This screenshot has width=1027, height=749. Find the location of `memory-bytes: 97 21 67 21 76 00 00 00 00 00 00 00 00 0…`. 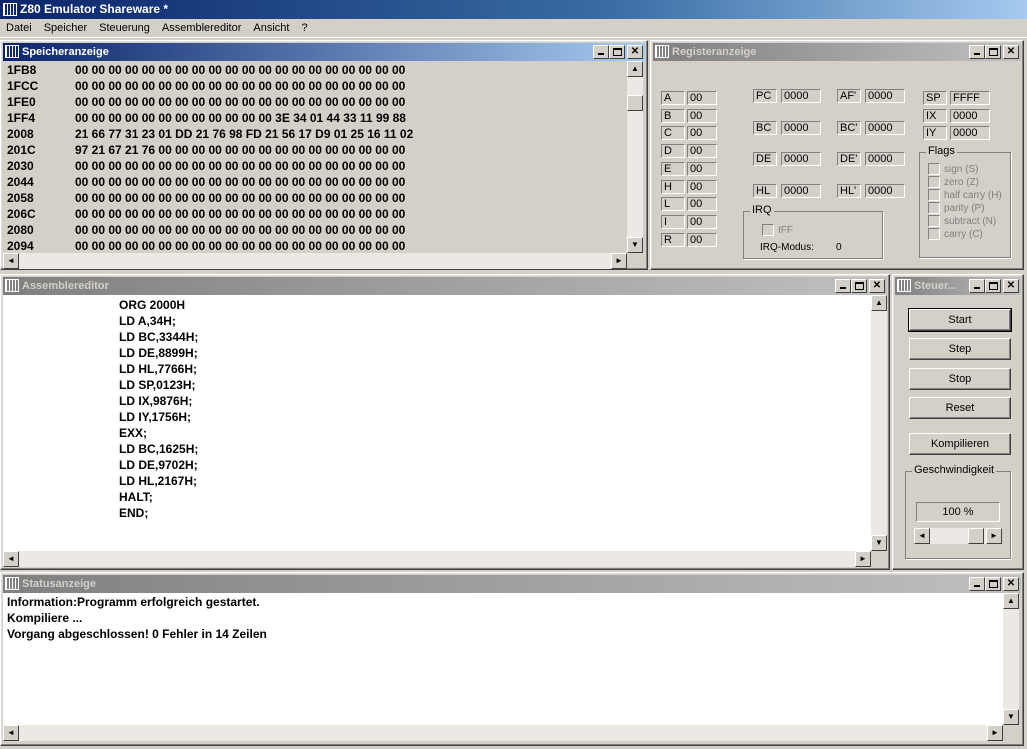

memory-bytes: 97 21 67 21 76 00 00 00 00 00 00 00 00 0… is located at coordinates (240, 150).